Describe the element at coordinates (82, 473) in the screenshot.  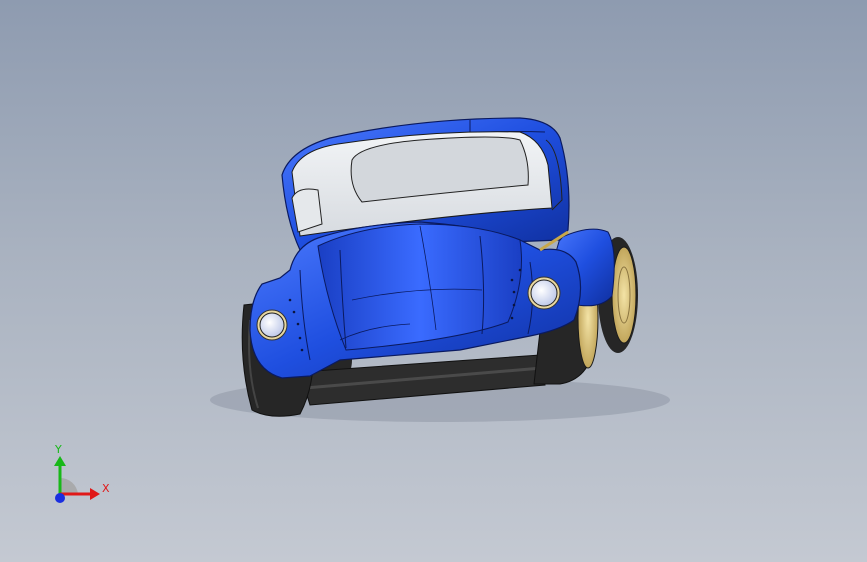
I see `axis-triad: Y X` at that location.